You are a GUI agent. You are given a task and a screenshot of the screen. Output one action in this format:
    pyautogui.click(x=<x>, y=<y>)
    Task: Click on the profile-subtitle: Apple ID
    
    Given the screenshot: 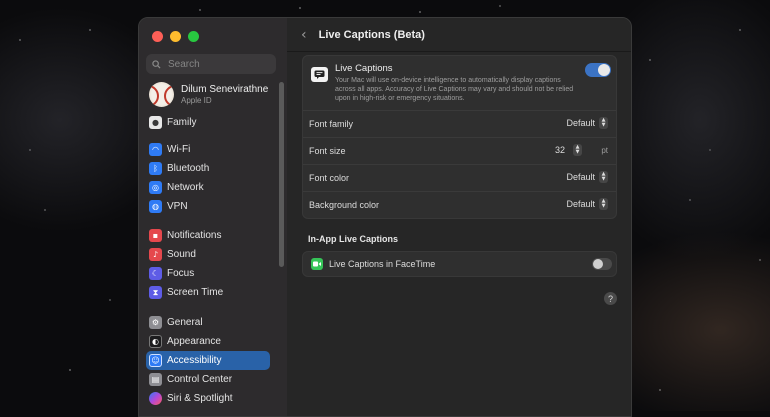 What is the action you would take?
    pyautogui.click(x=196, y=100)
    